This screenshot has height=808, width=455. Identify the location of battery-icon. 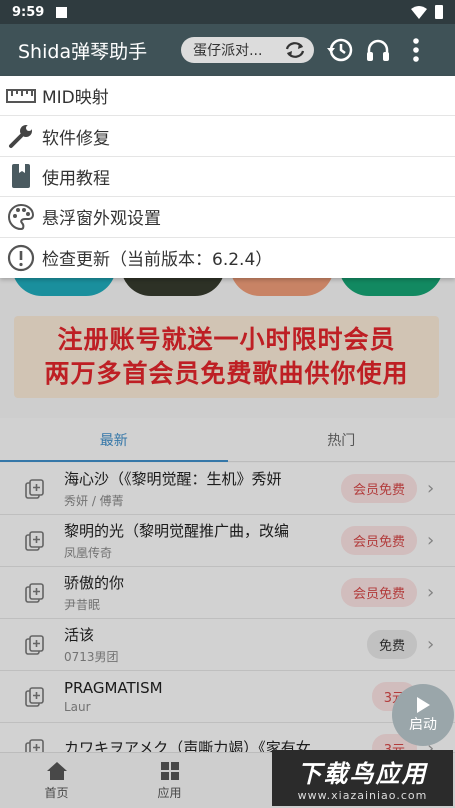
(439, 12).